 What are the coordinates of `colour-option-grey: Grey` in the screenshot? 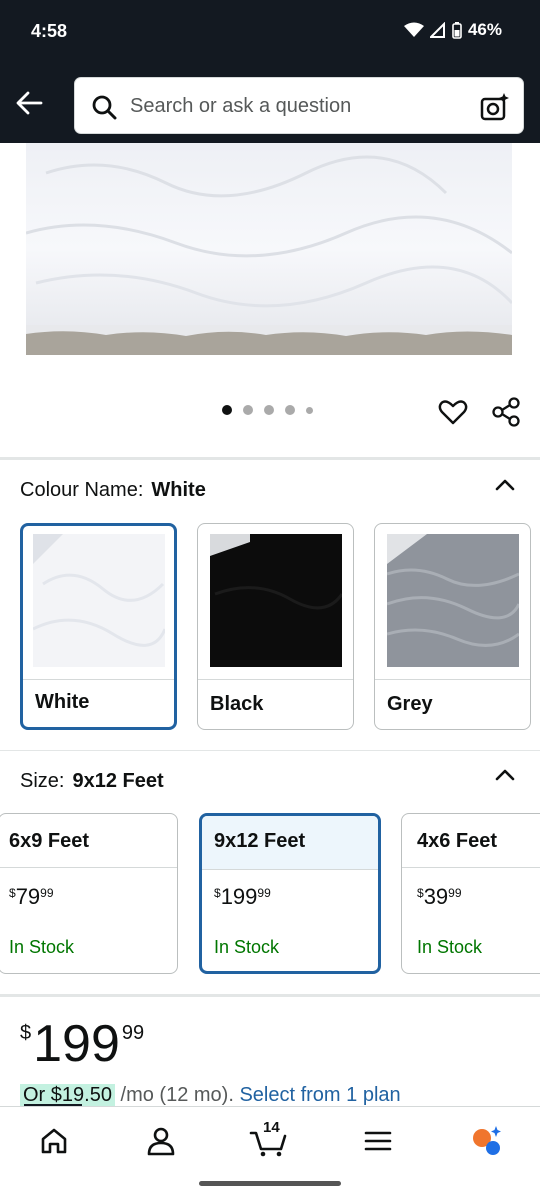 It's located at (452, 626).